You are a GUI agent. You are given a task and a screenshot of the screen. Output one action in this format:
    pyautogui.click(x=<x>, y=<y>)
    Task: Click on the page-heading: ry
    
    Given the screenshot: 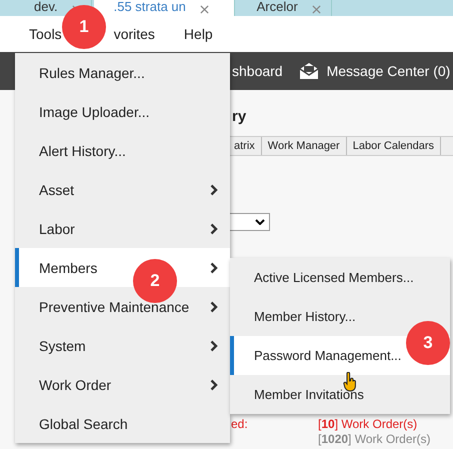 What is the action you would take?
    pyautogui.click(x=239, y=116)
    